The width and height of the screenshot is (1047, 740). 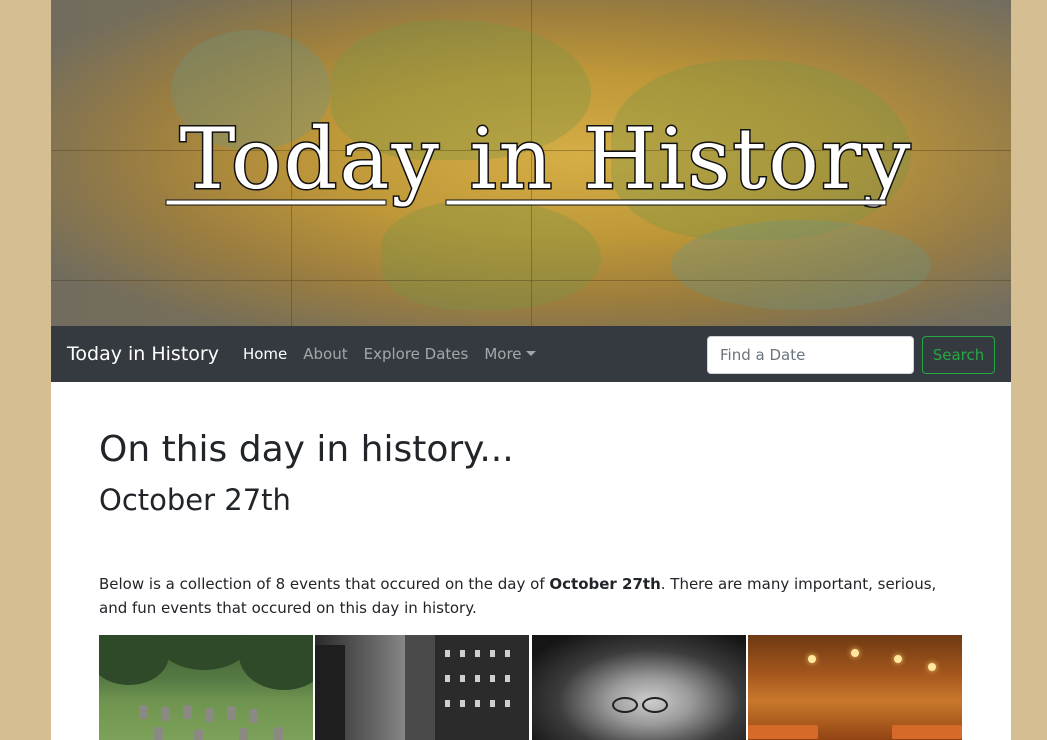 What do you see at coordinates (503, 354) in the screenshot?
I see `nav-link-more-label: More` at bounding box center [503, 354].